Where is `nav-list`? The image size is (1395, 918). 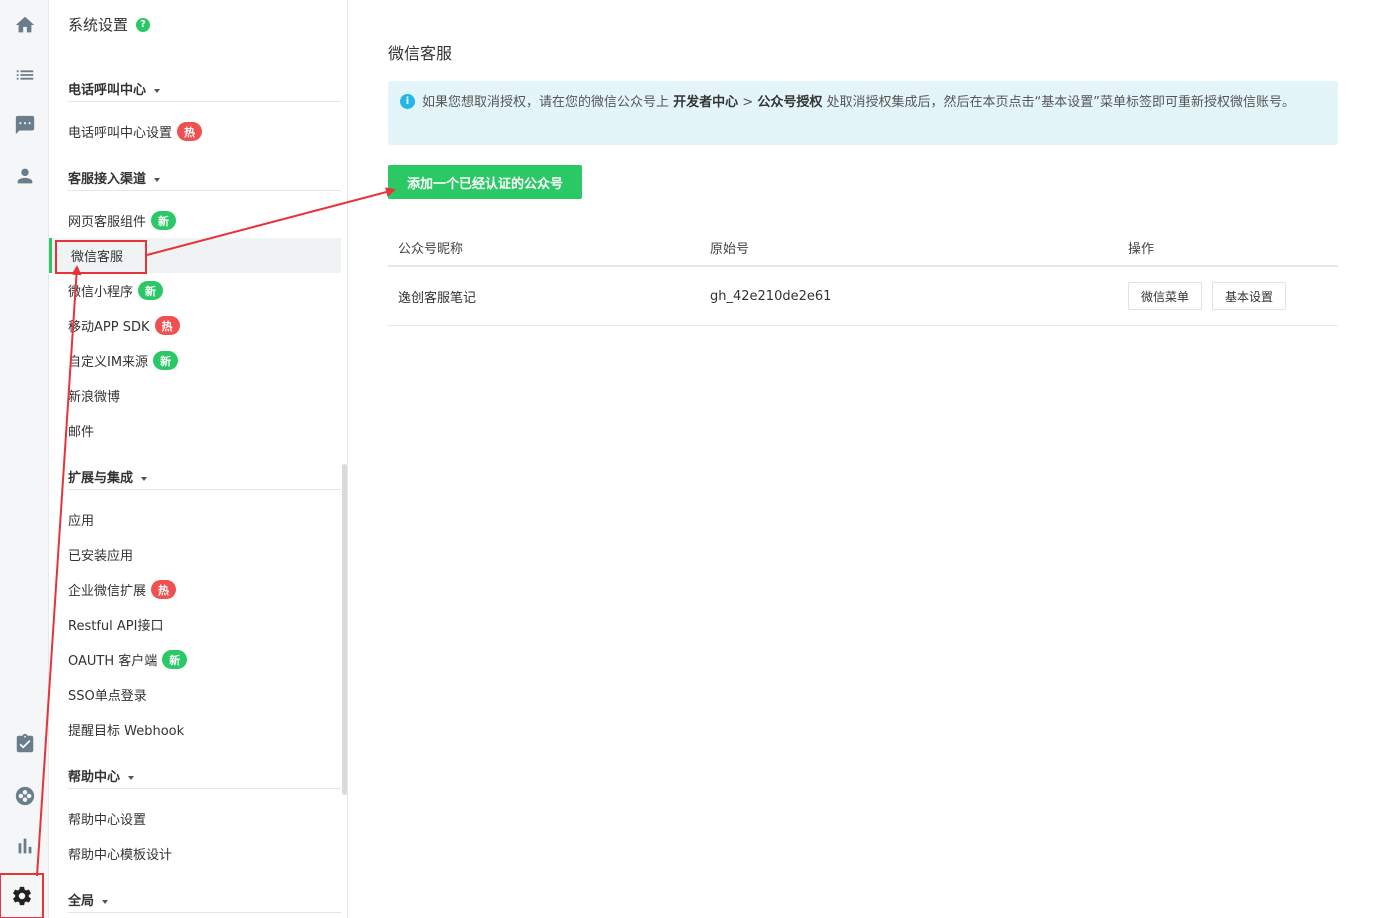
nav-list is located at coordinates (24, 75).